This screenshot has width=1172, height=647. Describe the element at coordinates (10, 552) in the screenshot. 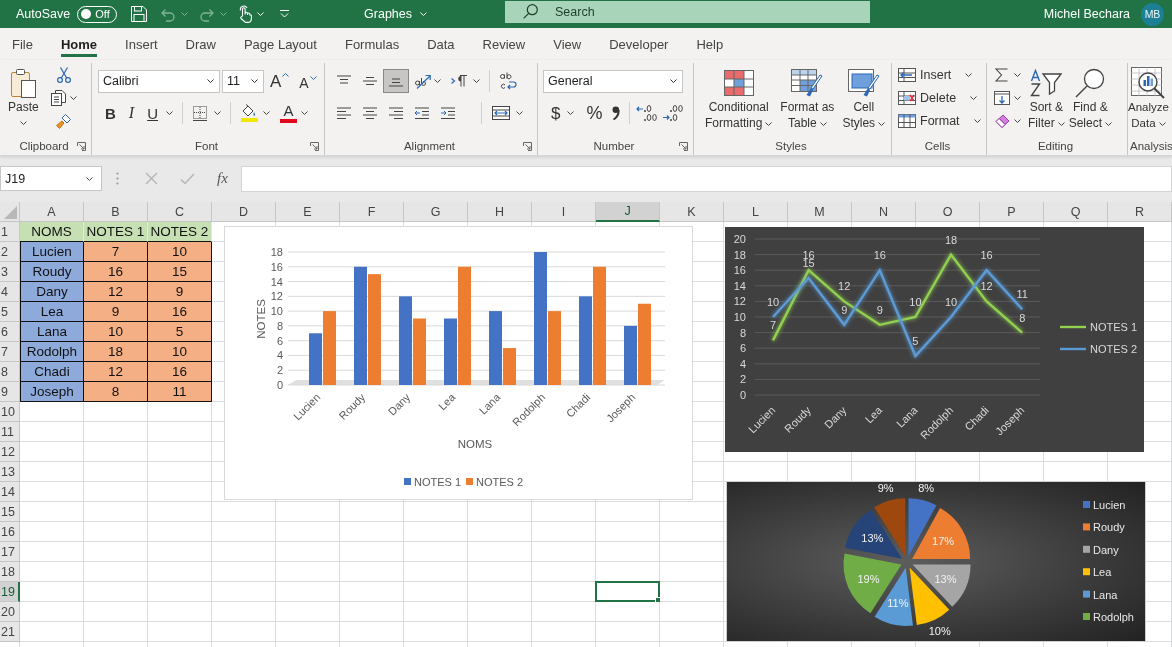

I see `row-header: 17` at that location.